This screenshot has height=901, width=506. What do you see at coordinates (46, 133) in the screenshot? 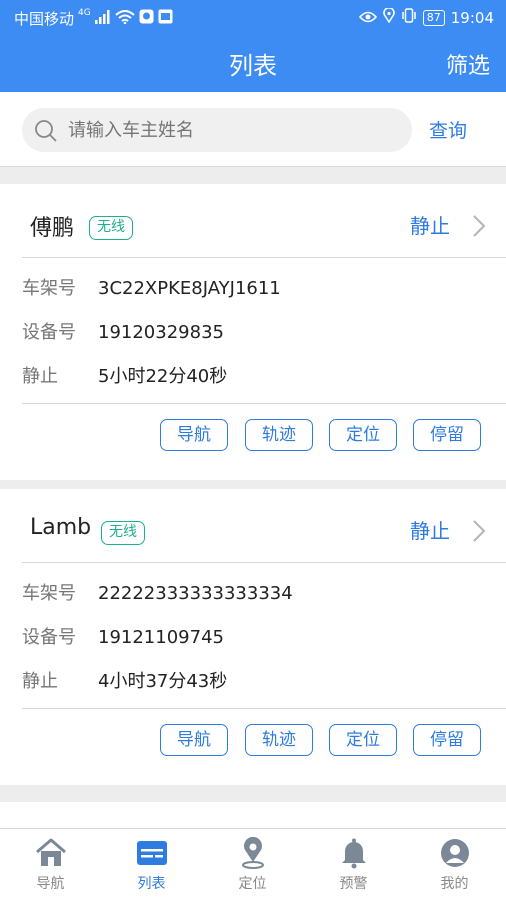
I see `search-icon` at bounding box center [46, 133].